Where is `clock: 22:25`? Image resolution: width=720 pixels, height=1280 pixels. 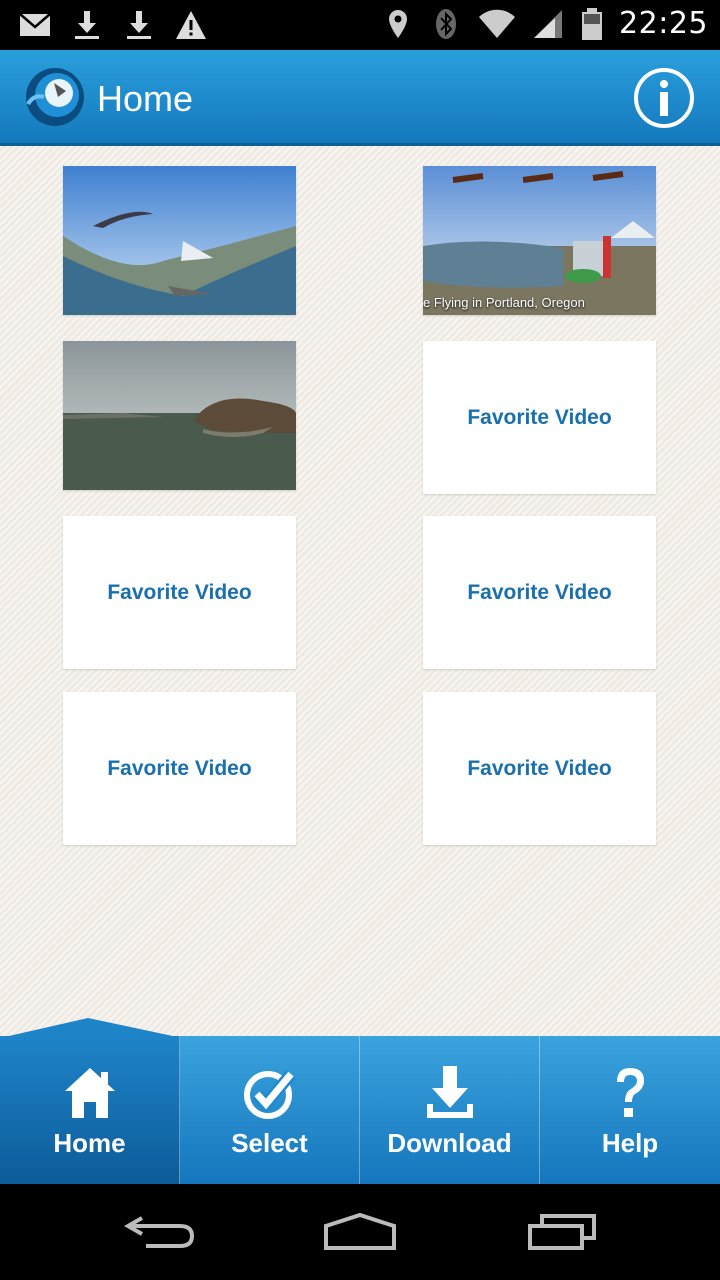
clock: 22:25 is located at coordinates (663, 23).